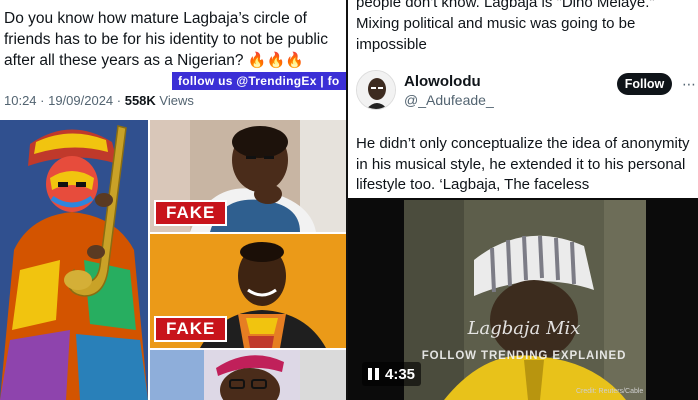  I want to click on third-photo, so click(248, 375).